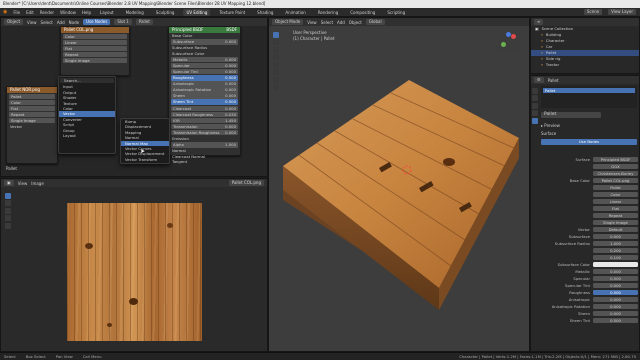 This screenshot has height=360, width=640. I want to click on property-value: Repeat, so click(615, 215).